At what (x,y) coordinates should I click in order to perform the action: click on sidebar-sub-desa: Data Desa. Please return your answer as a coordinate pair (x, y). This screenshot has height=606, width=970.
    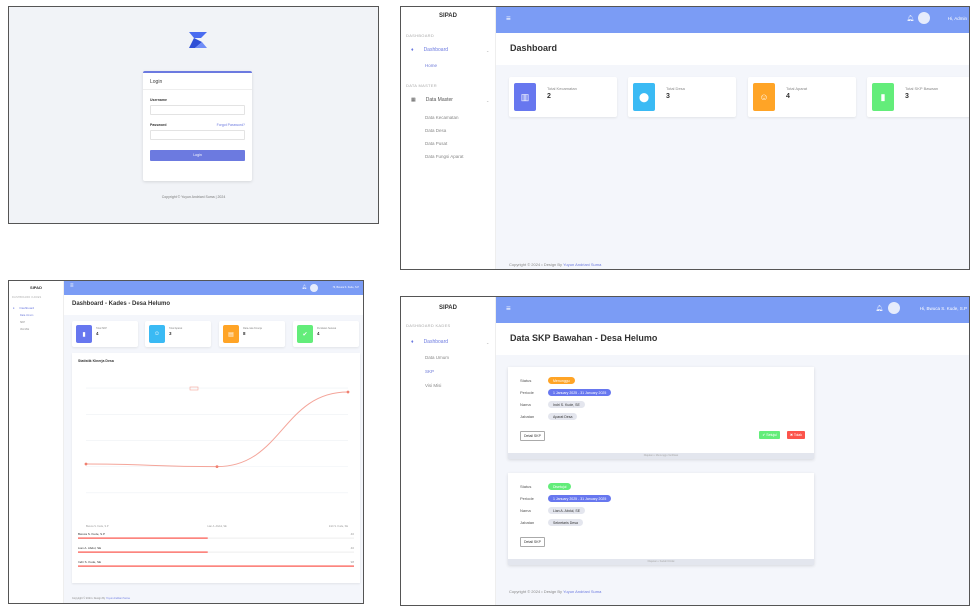
    Looking at the image, I should click on (435, 130).